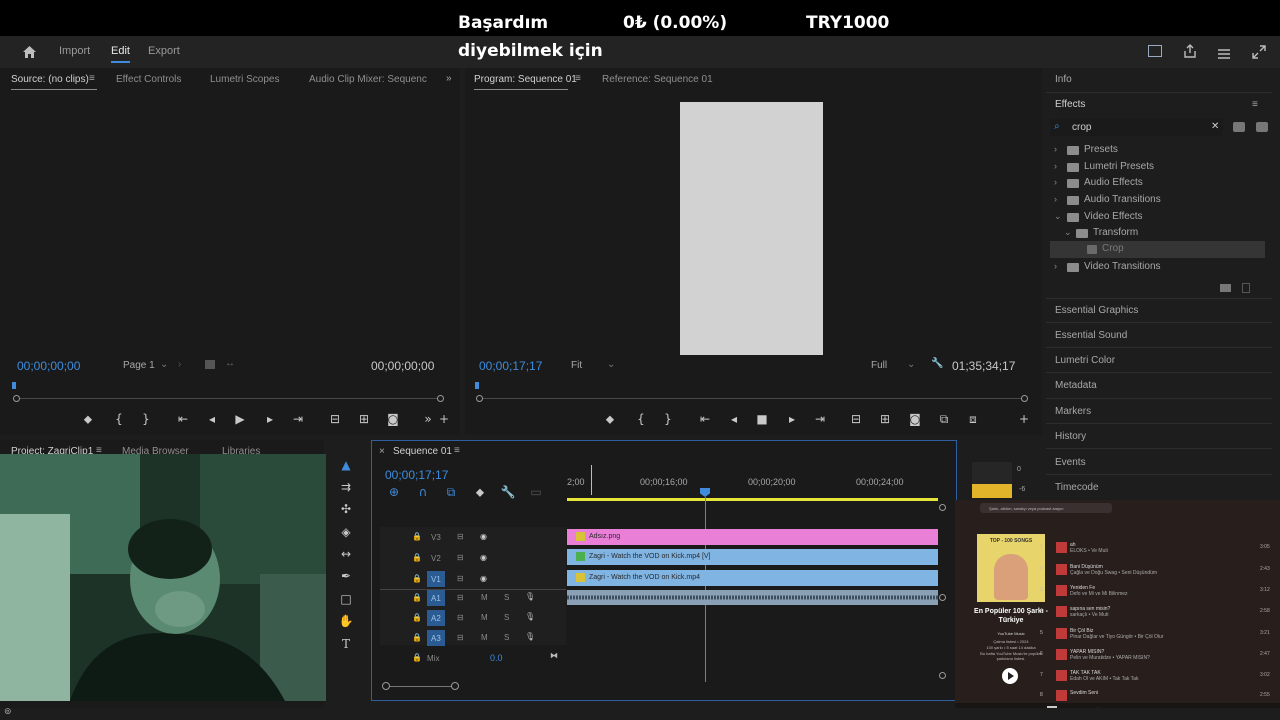 The height and width of the screenshot is (720, 1280). I want to click on effects-item-crop: Crop, so click(1157, 249).